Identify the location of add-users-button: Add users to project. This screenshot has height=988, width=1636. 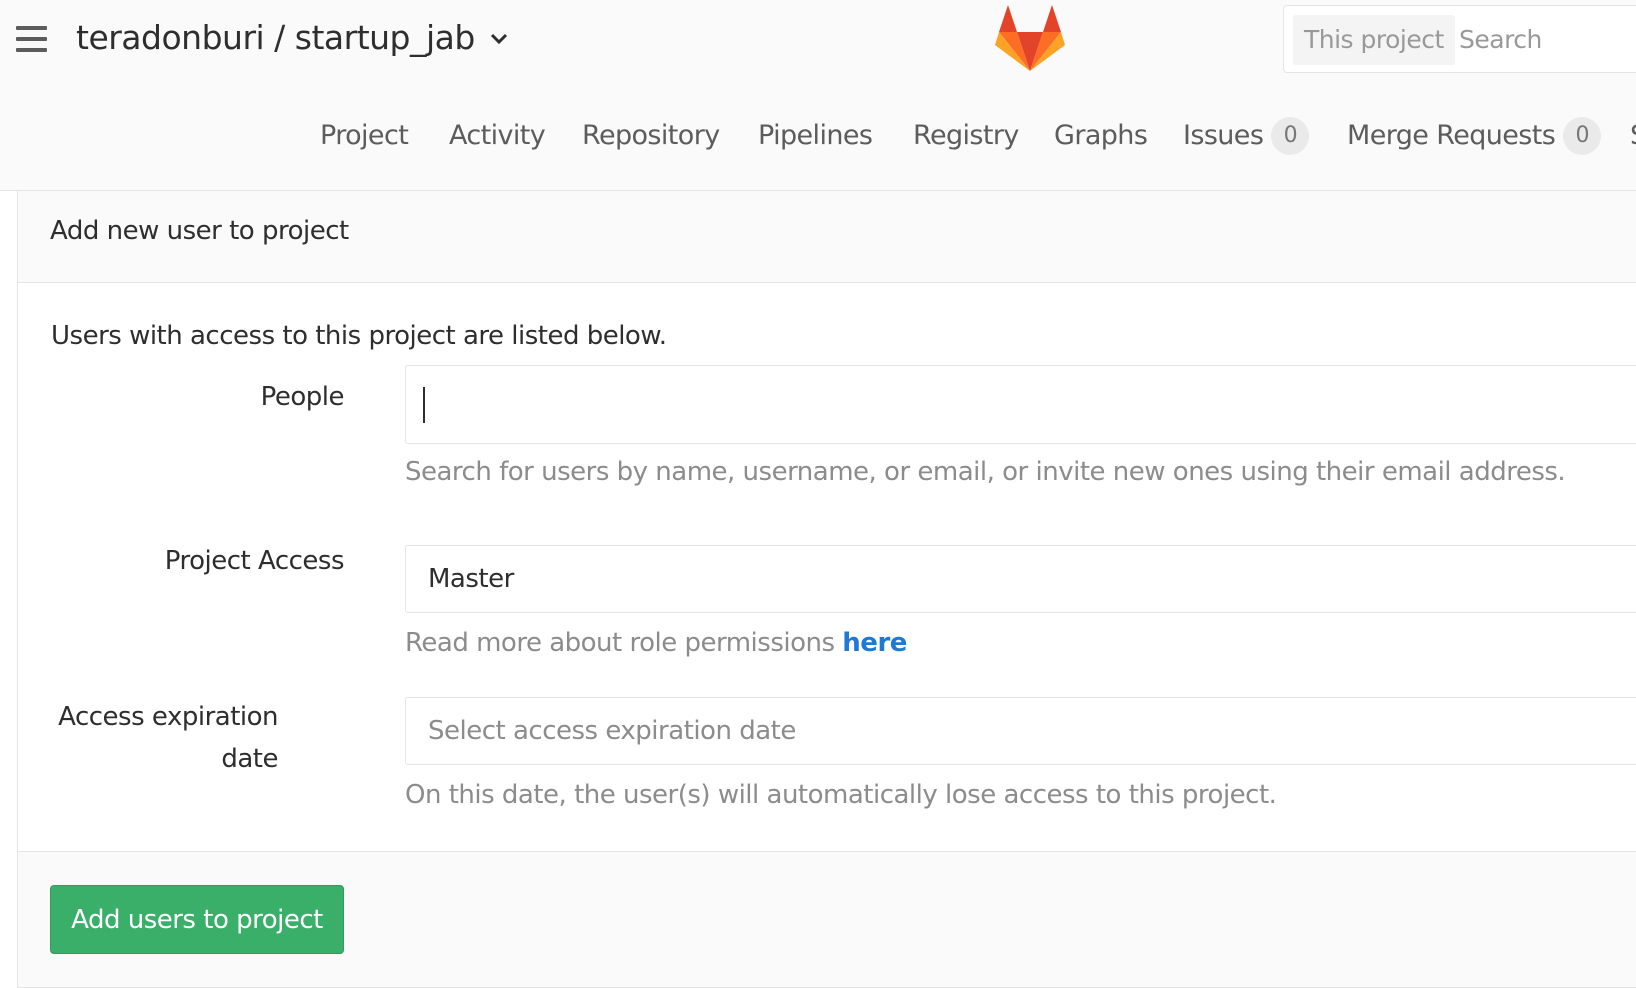
(197, 919).